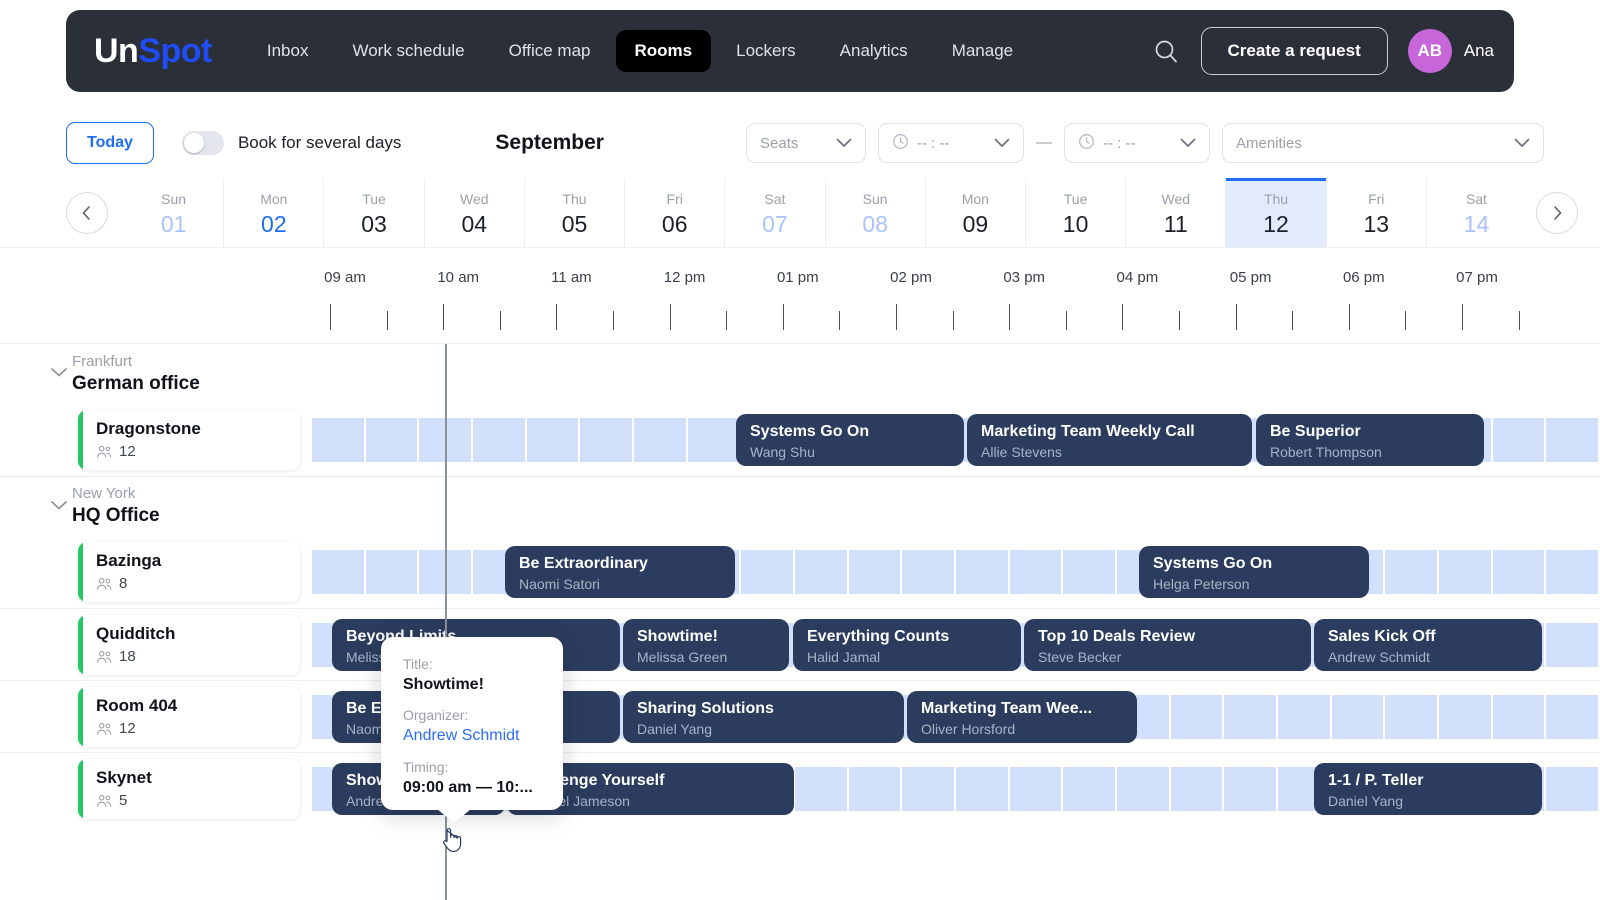 Image resolution: width=1600 pixels, height=900 pixels. What do you see at coordinates (774, 212) in the screenshot?
I see `day-cell-07: Sat 07` at bounding box center [774, 212].